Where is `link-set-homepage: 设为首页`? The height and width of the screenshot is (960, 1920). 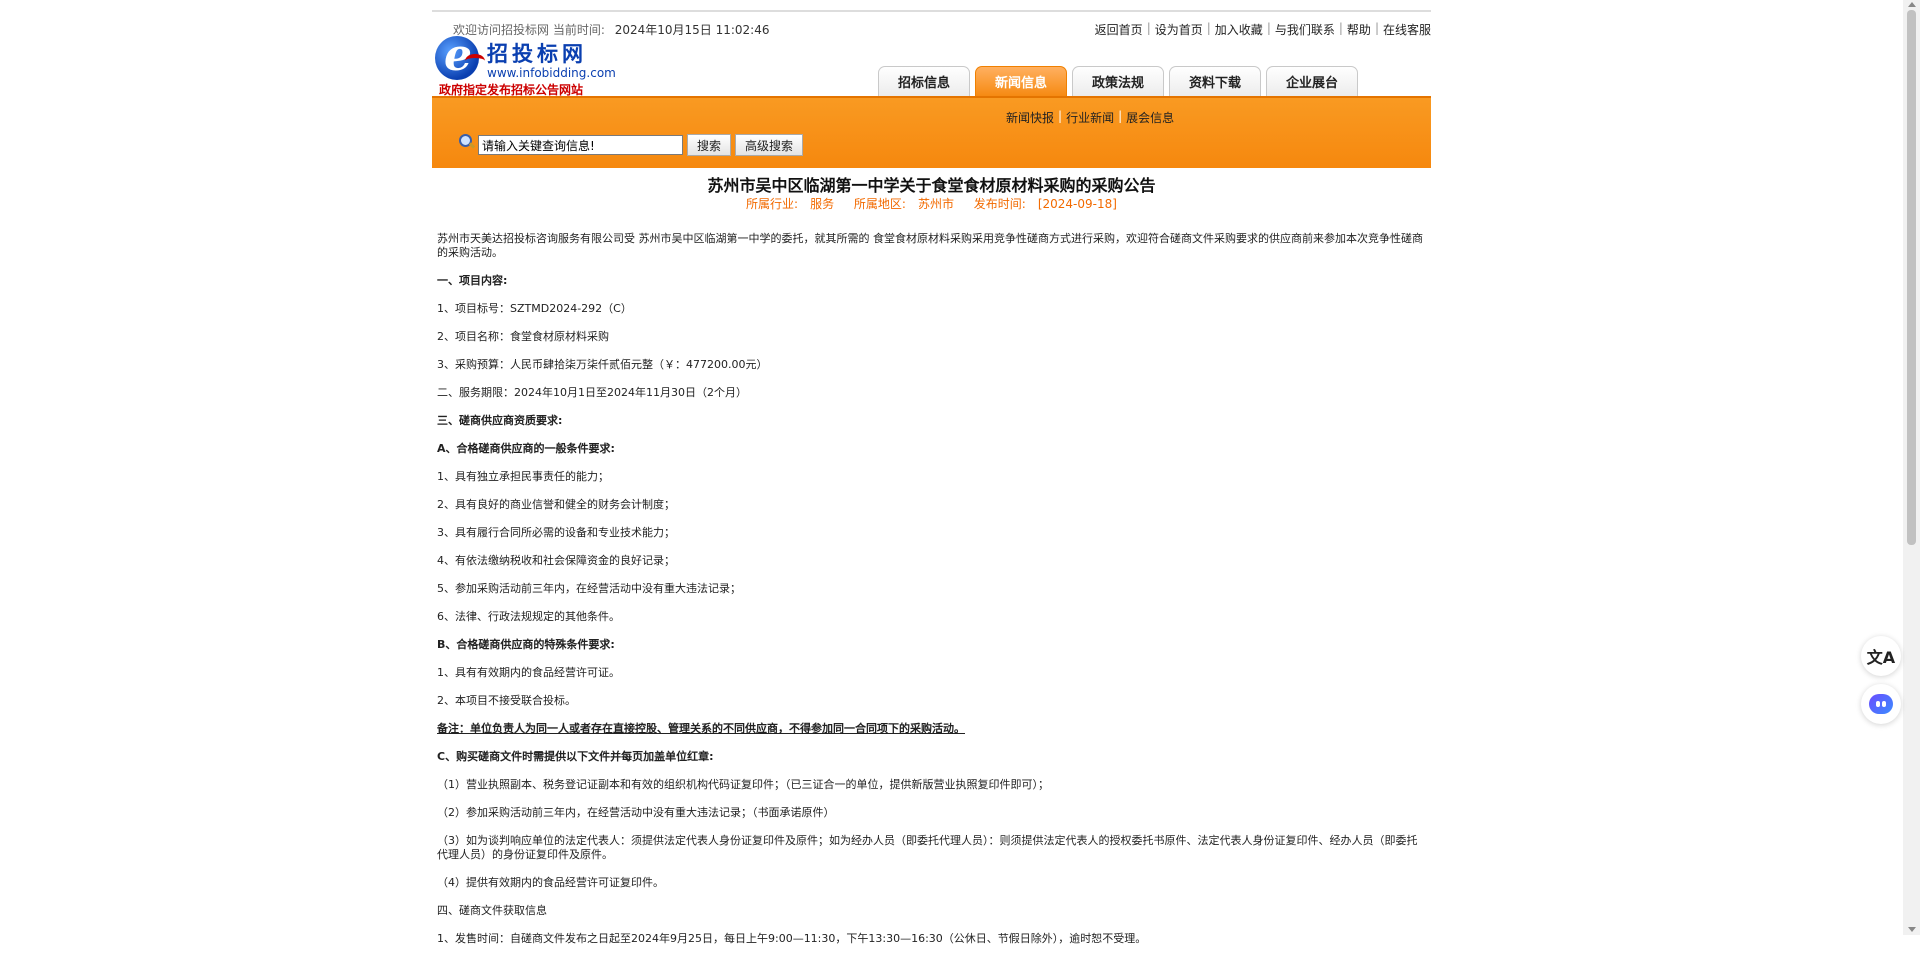
link-set-homepage: 设为首页 is located at coordinates (1179, 29).